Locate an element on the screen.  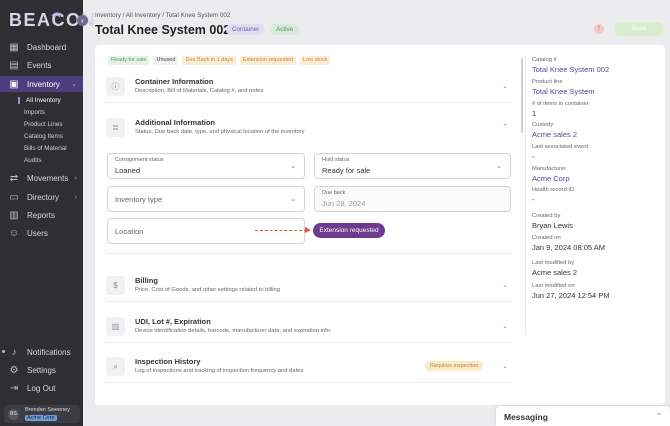
sidebar-subitem-bills-of-material: Bills of Material is located at coordinates (45, 148).